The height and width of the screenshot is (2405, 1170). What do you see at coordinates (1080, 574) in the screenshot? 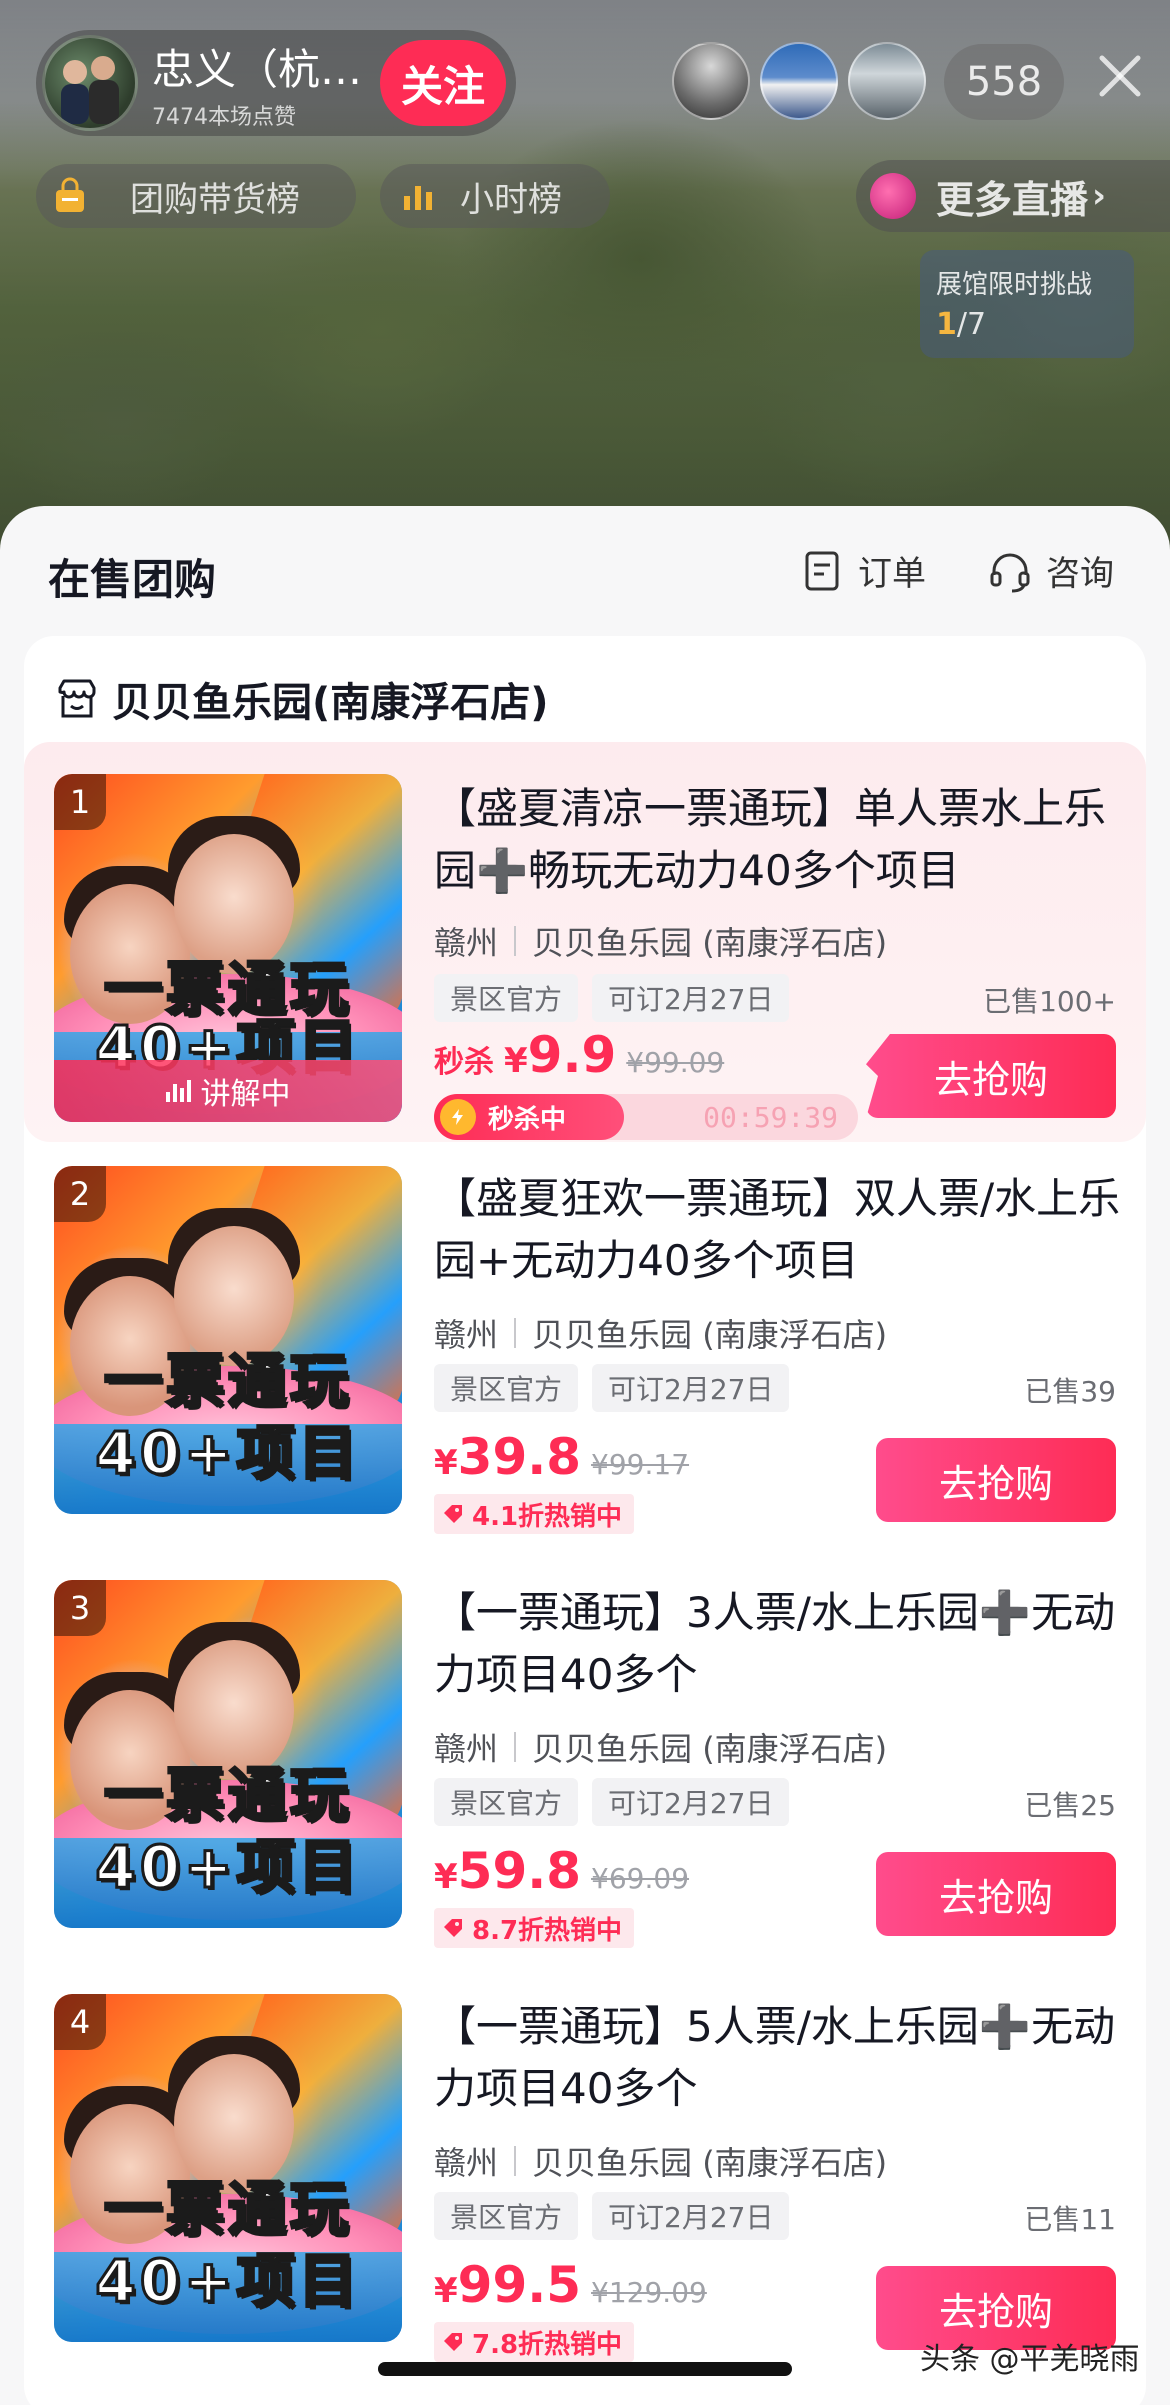
I see `consult-label: 咨询` at bounding box center [1080, 574].